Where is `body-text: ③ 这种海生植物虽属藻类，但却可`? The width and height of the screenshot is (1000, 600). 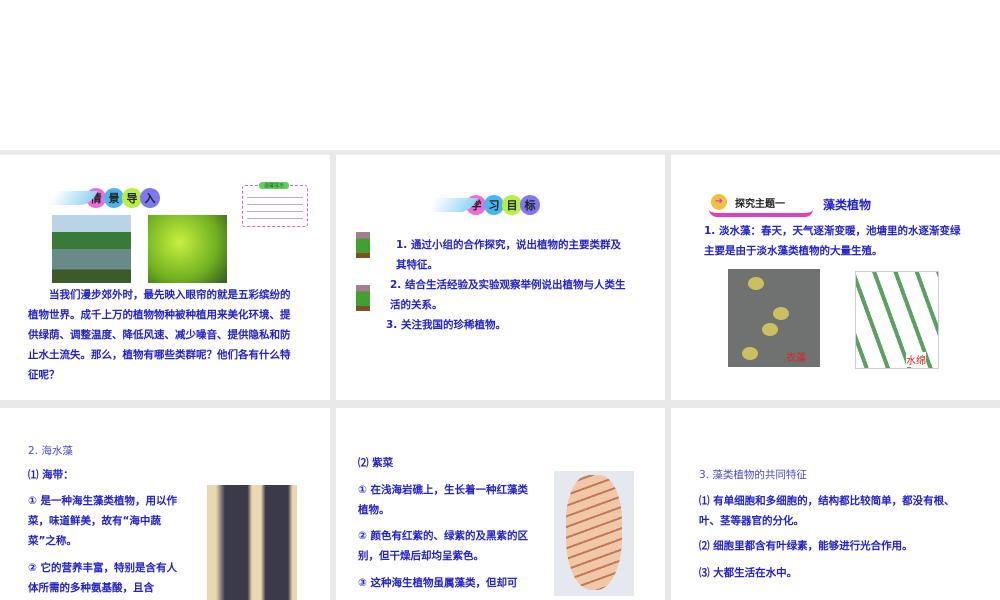
body-text: ③ 这种海生植物虽属藻类，但却可 is located at coordinates (438, 583).